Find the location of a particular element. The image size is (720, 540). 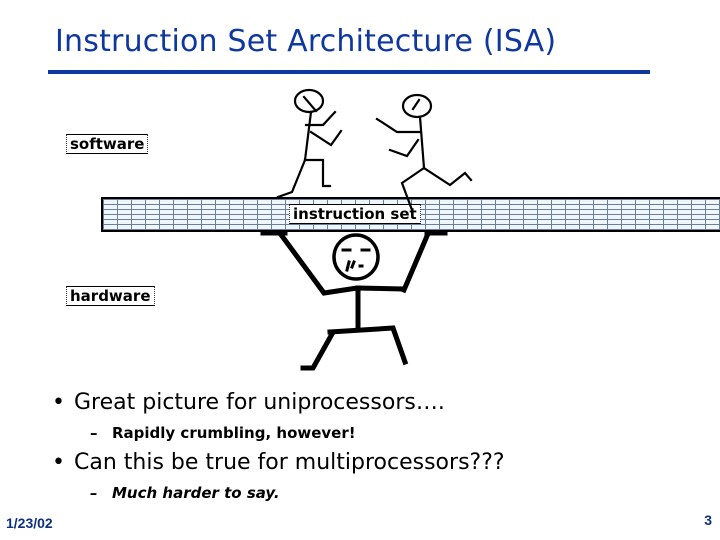

title-underline is located at coordinates (349, 72).